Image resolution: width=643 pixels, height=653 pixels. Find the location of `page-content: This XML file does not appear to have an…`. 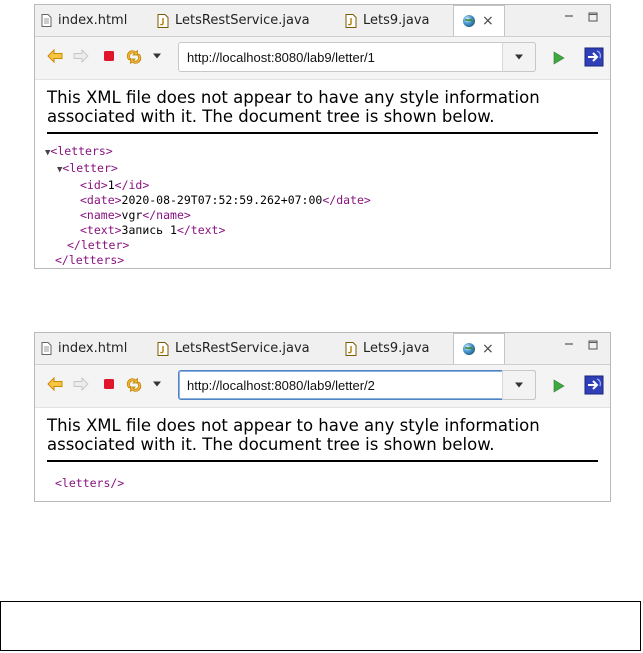

page-content: This XML file does not appear to have an… is located at coordinates (322, 453).